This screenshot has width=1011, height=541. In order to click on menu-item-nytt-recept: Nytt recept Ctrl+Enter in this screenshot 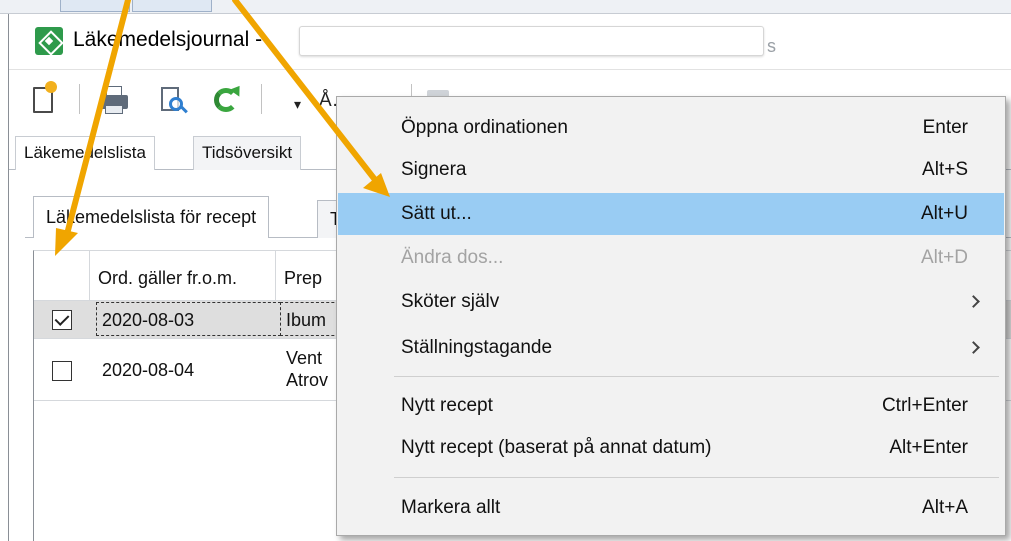, I will do `click(671, 406)`.